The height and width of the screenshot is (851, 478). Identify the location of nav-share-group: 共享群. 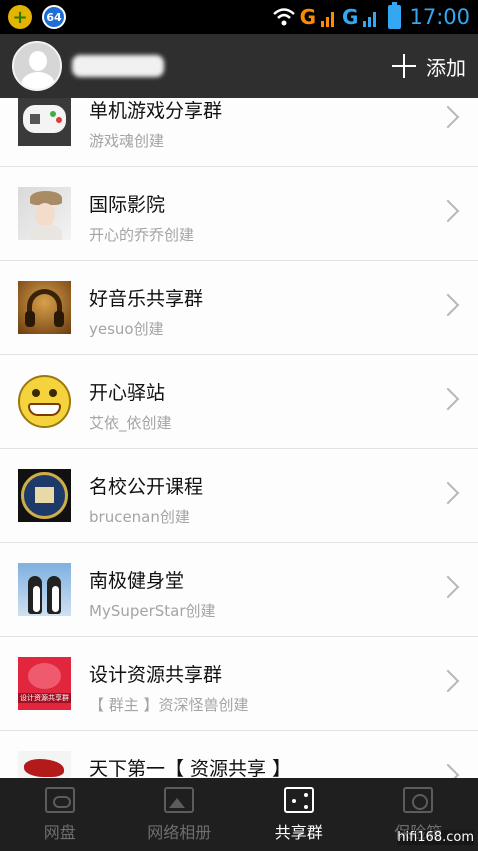
(299, 814).